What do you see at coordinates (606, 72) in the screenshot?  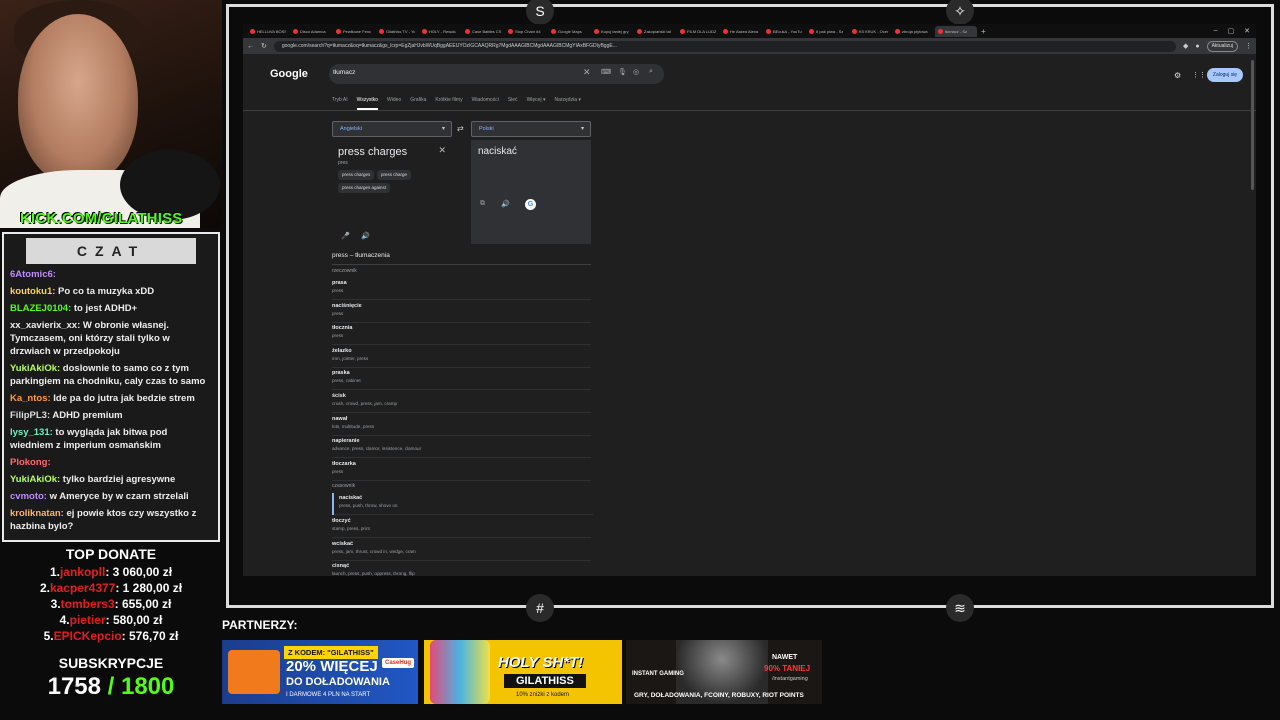 I see `keyboard-icon: ⌨` at bounding box center [606, 72].